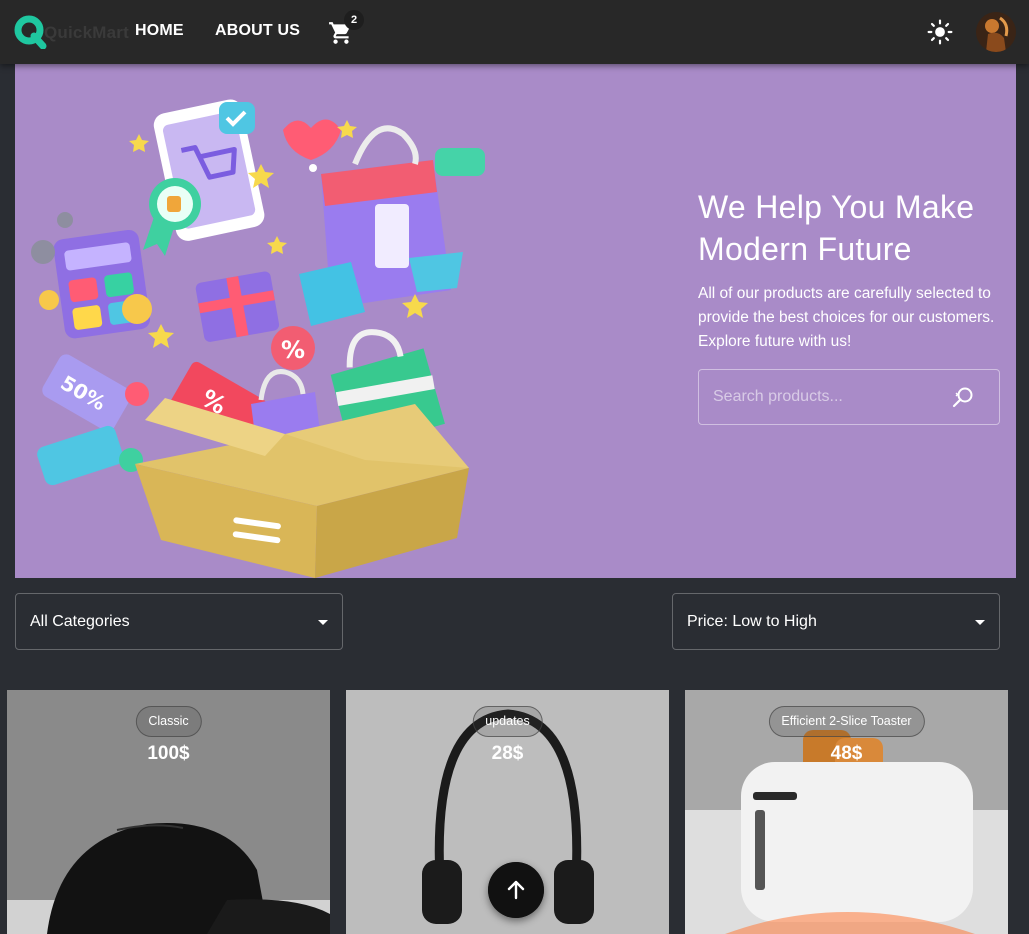 The width and height of the screenshot is (1029, 934). Describe the element at coordinates (168, 721) in the screenshot. I see `product-name-chip: Classic` at that location.